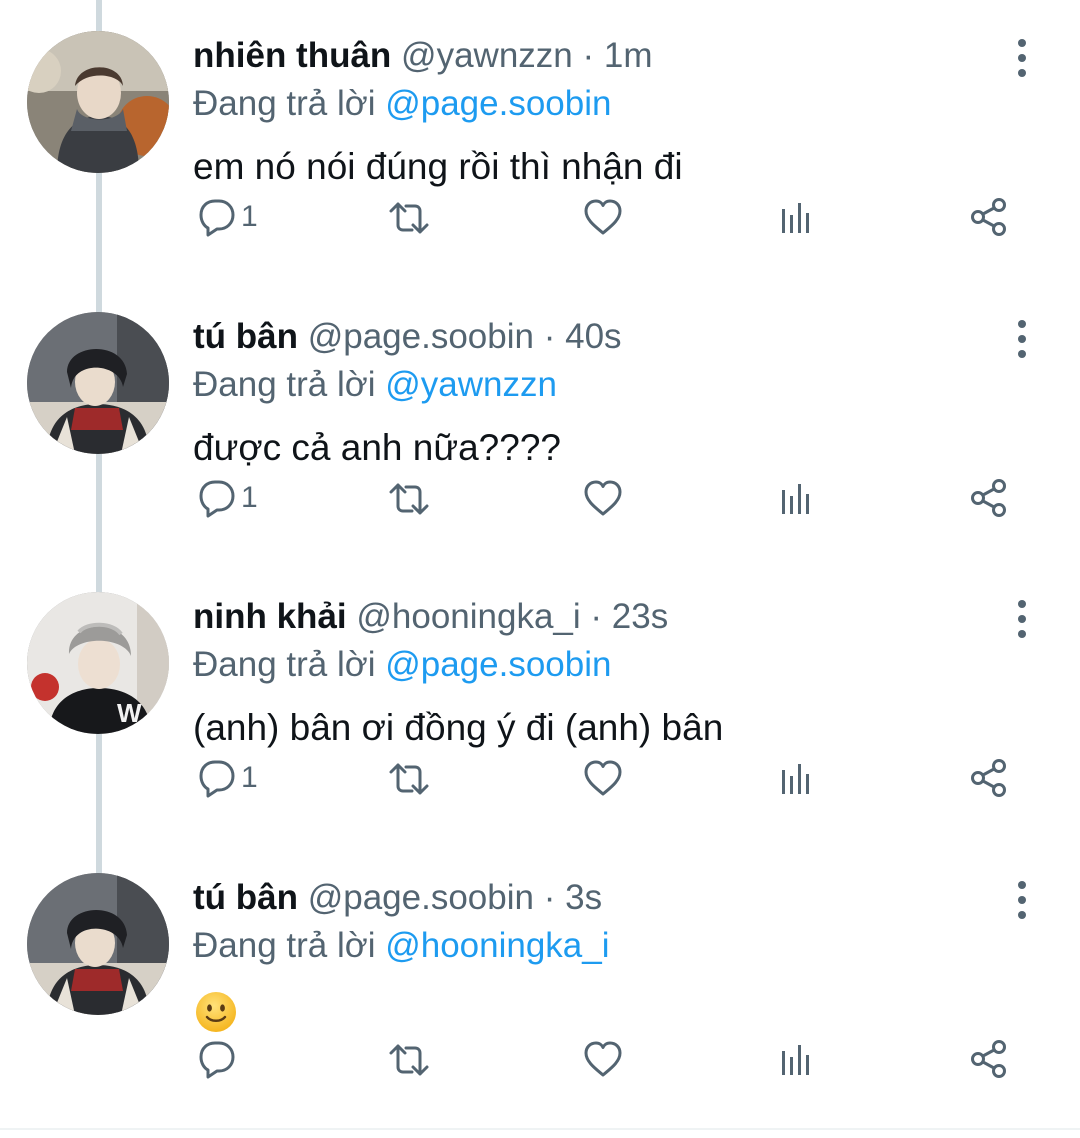 This screenshot has height=1138, width=1080. I want to click on timestamp: 3s, so click(583, 897).